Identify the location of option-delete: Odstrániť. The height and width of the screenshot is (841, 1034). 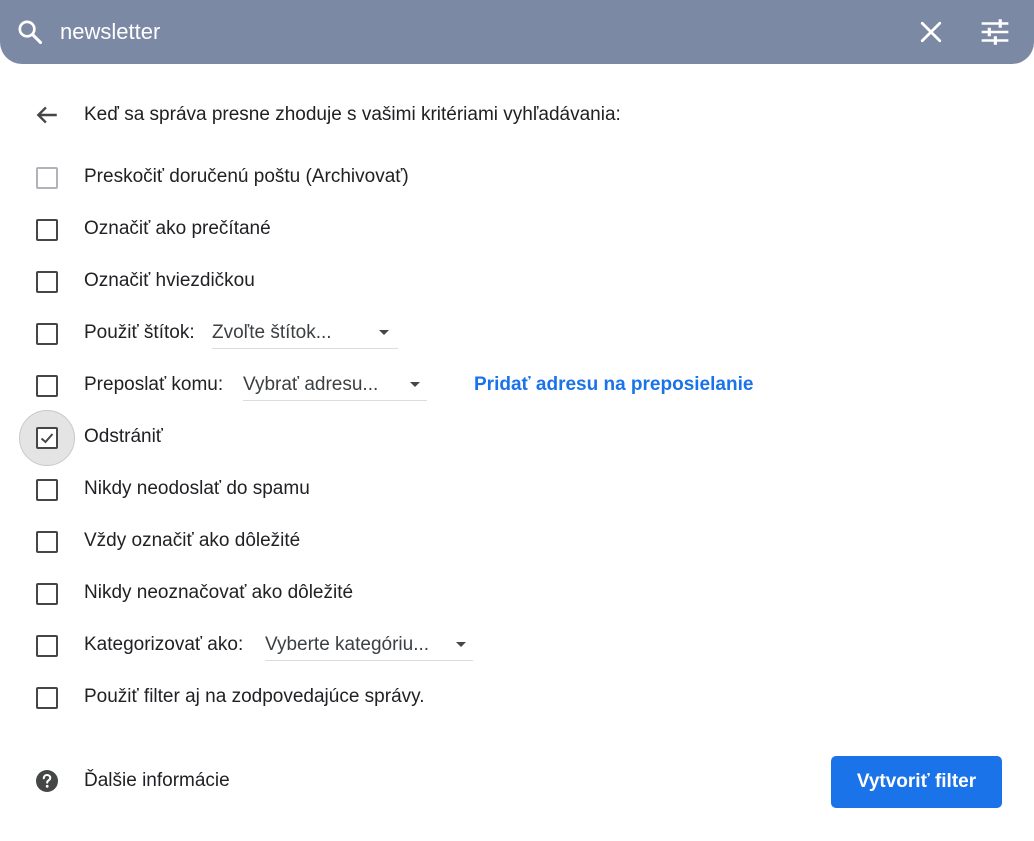
(517, 438).